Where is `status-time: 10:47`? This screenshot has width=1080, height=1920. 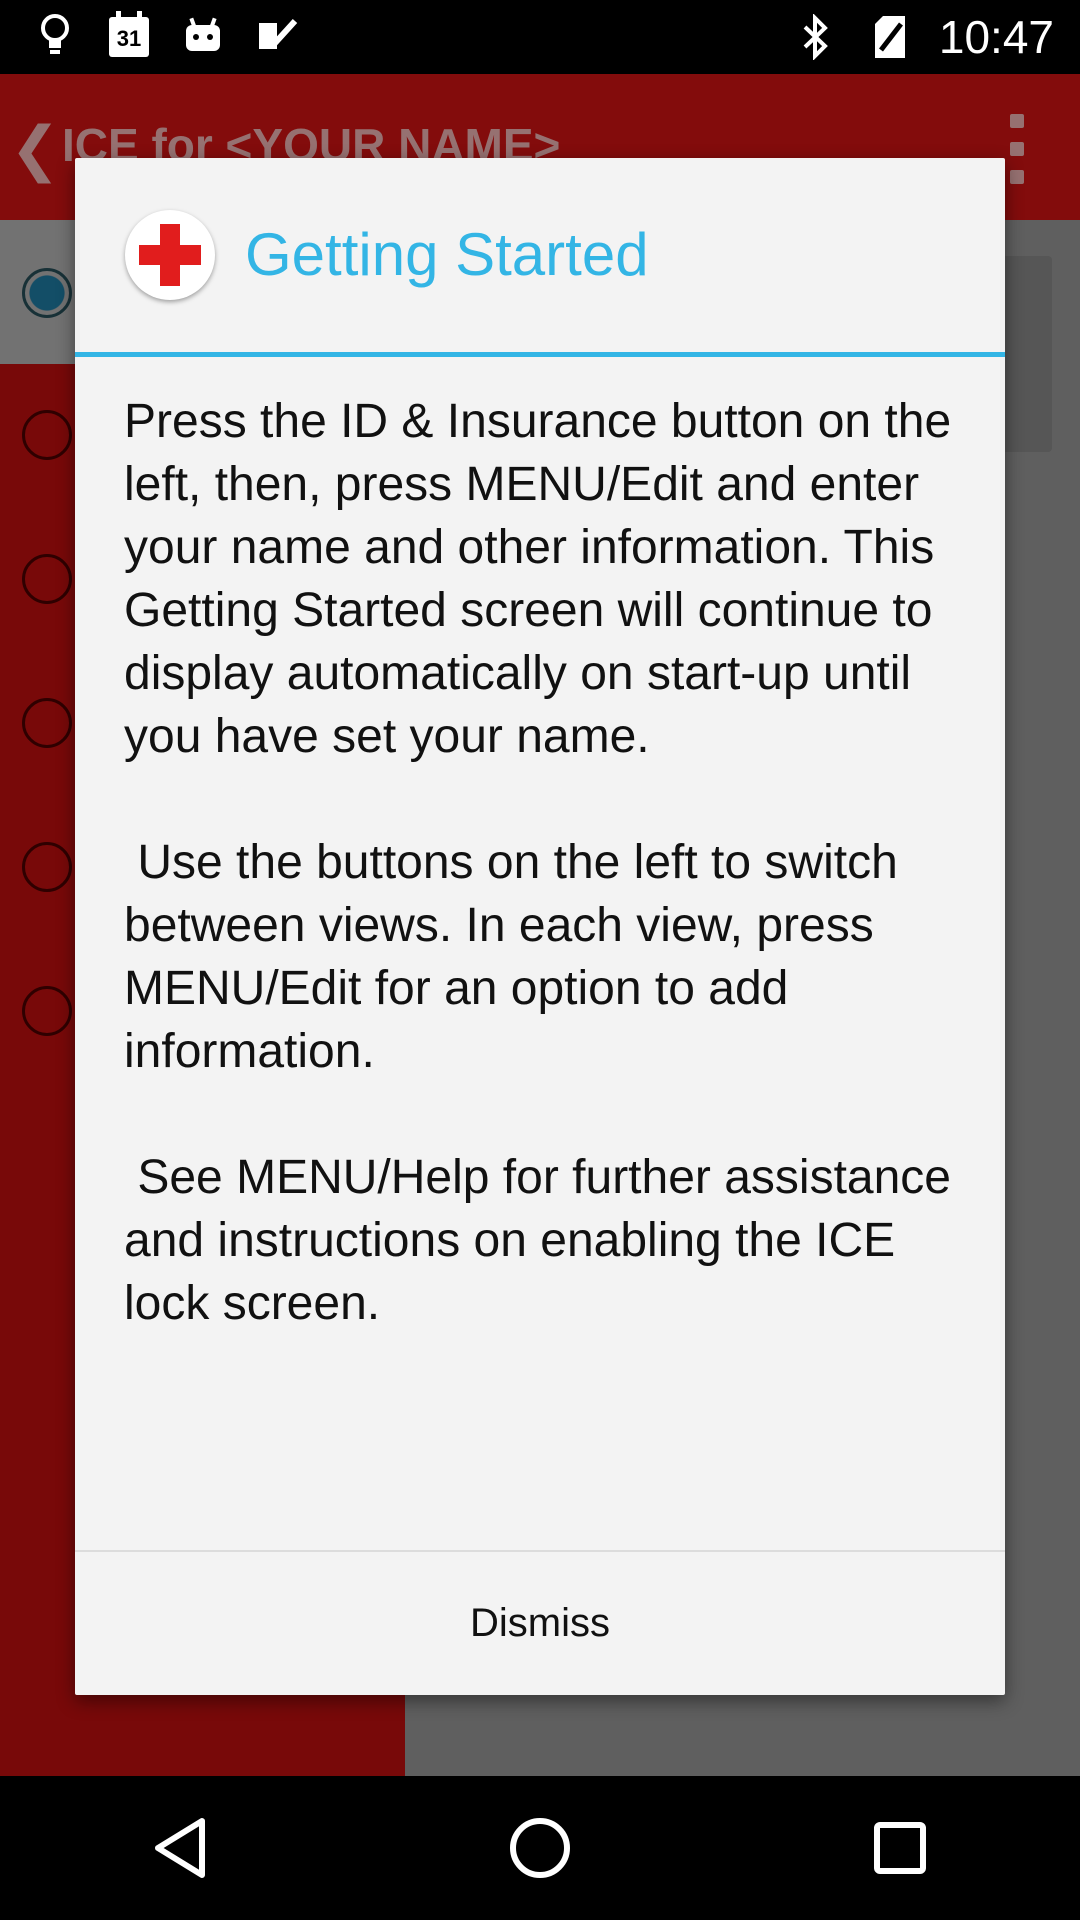
status-time: 10:47 is located at coordinates (996, 37).